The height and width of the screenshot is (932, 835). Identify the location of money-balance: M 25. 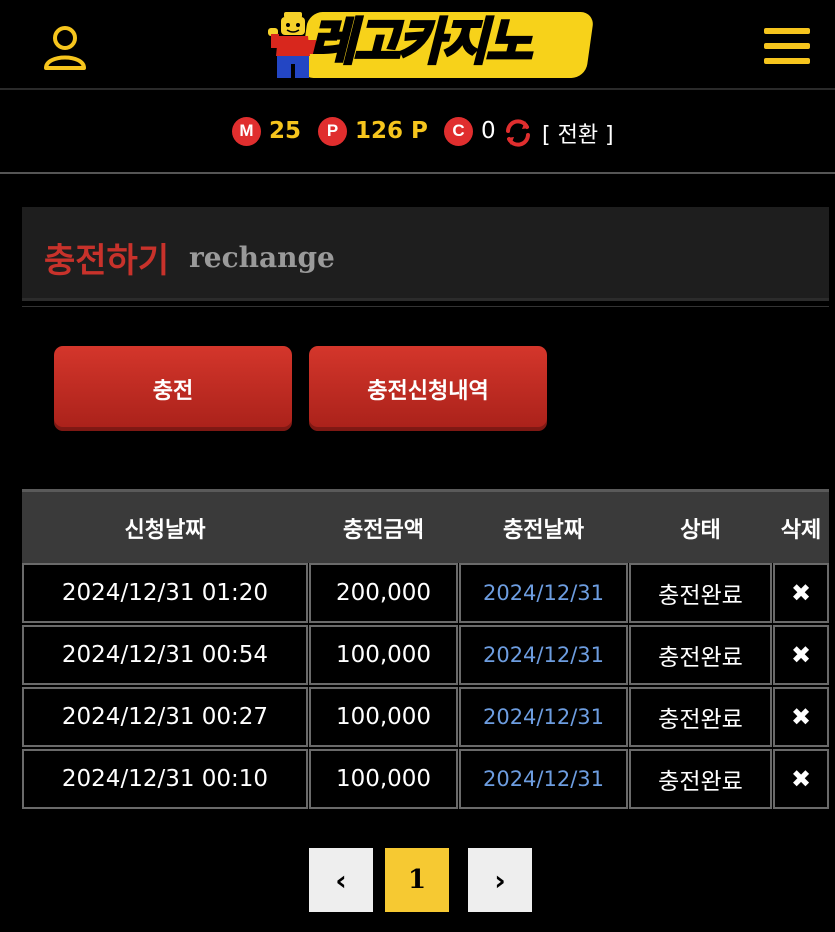
(266, 131).